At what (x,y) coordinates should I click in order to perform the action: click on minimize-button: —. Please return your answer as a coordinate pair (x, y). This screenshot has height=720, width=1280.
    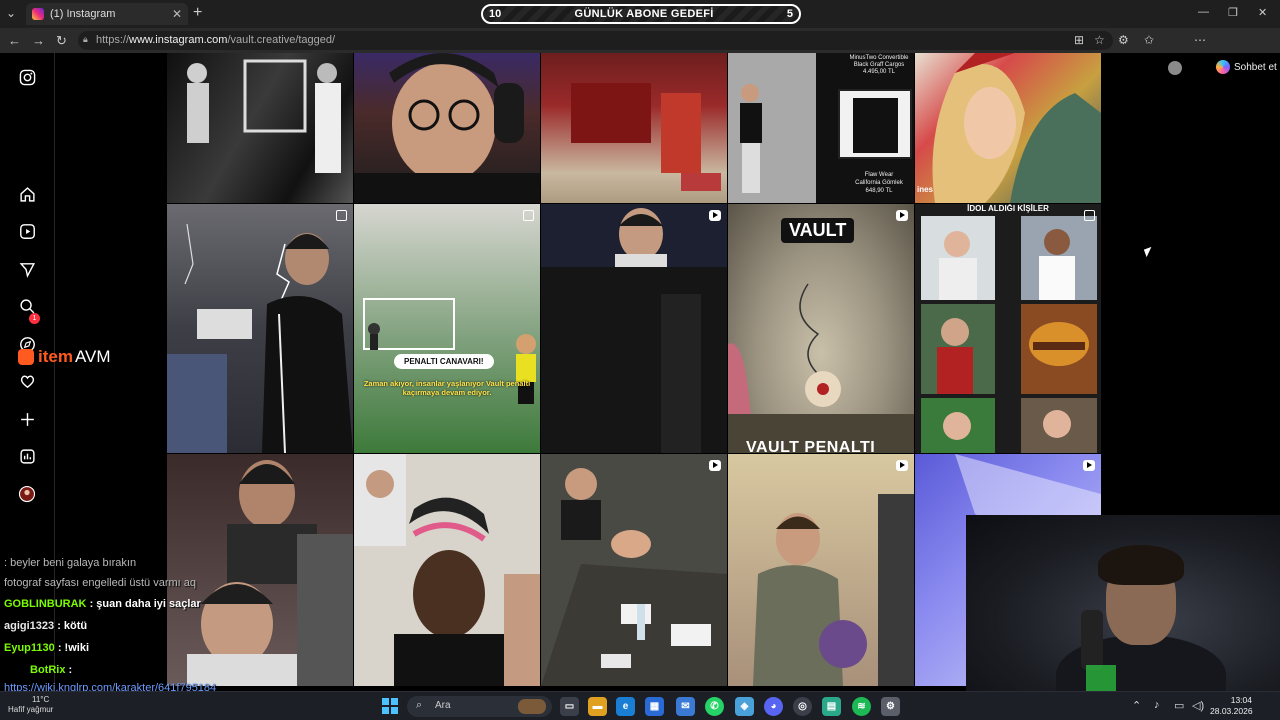
    Looking at the image, I should click on (1203, 12).